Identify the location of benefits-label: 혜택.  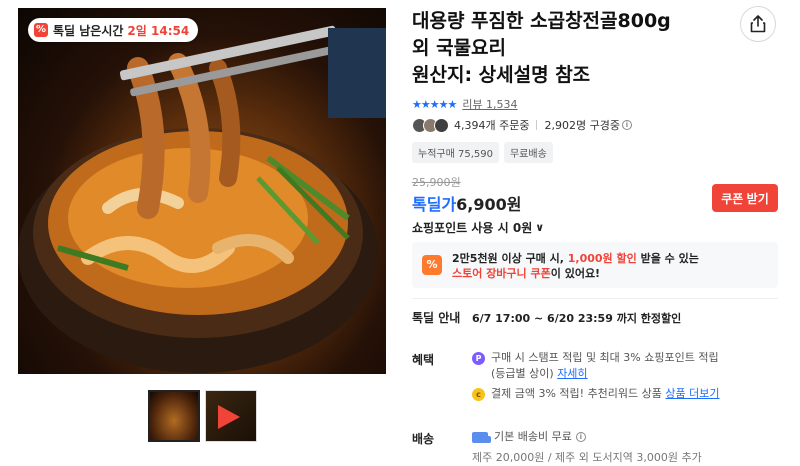
(423, 360).